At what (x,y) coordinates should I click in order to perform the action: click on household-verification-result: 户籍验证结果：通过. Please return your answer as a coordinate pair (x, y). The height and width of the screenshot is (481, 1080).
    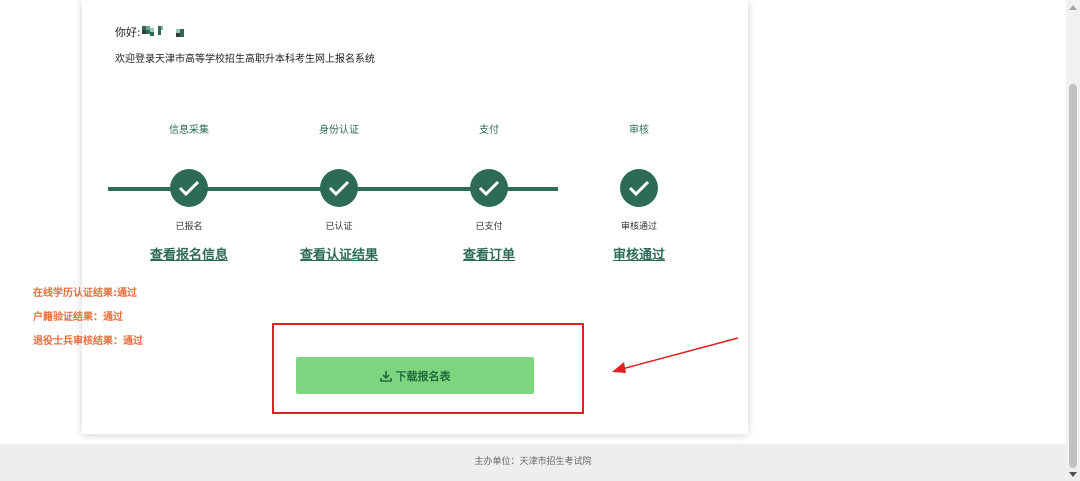
    Looking at the image, I should click on (78, 317).